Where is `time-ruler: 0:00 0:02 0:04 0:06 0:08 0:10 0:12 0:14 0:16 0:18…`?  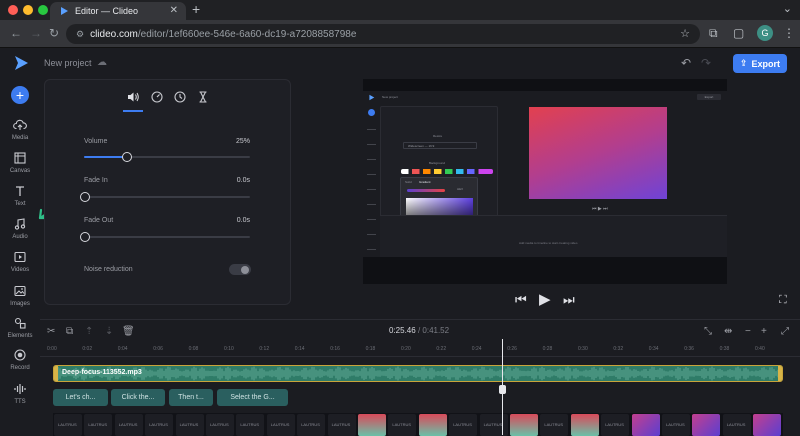
time-ruler: 0:00 0:02 0:04 0:06 0:08 0:10 0:12 0:14 0:16 0:18… is located at coordinates (420, 351).